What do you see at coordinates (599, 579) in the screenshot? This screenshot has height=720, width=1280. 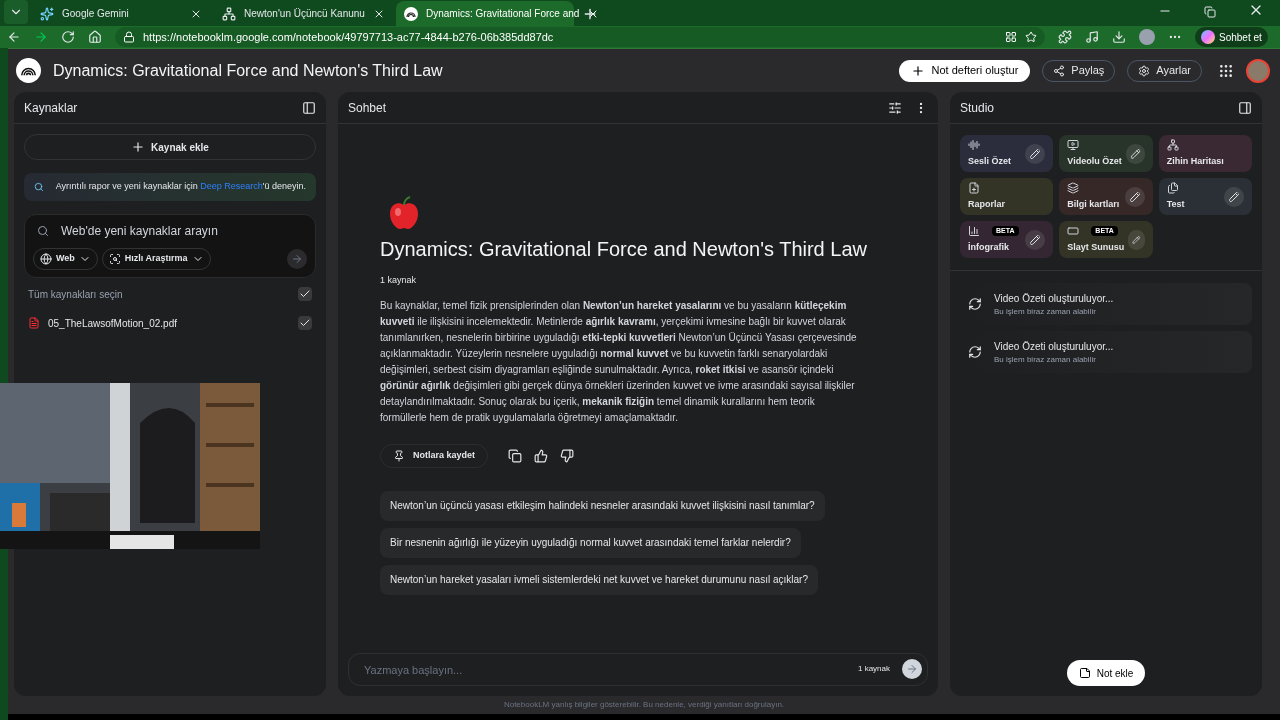 I see `suggestion-chip: Newton’un hareket yasaları ivmeli sistemlerdeki net kuvvet ve hareket durumunu nasıl açıklar?` at bounding box center [599, 579].